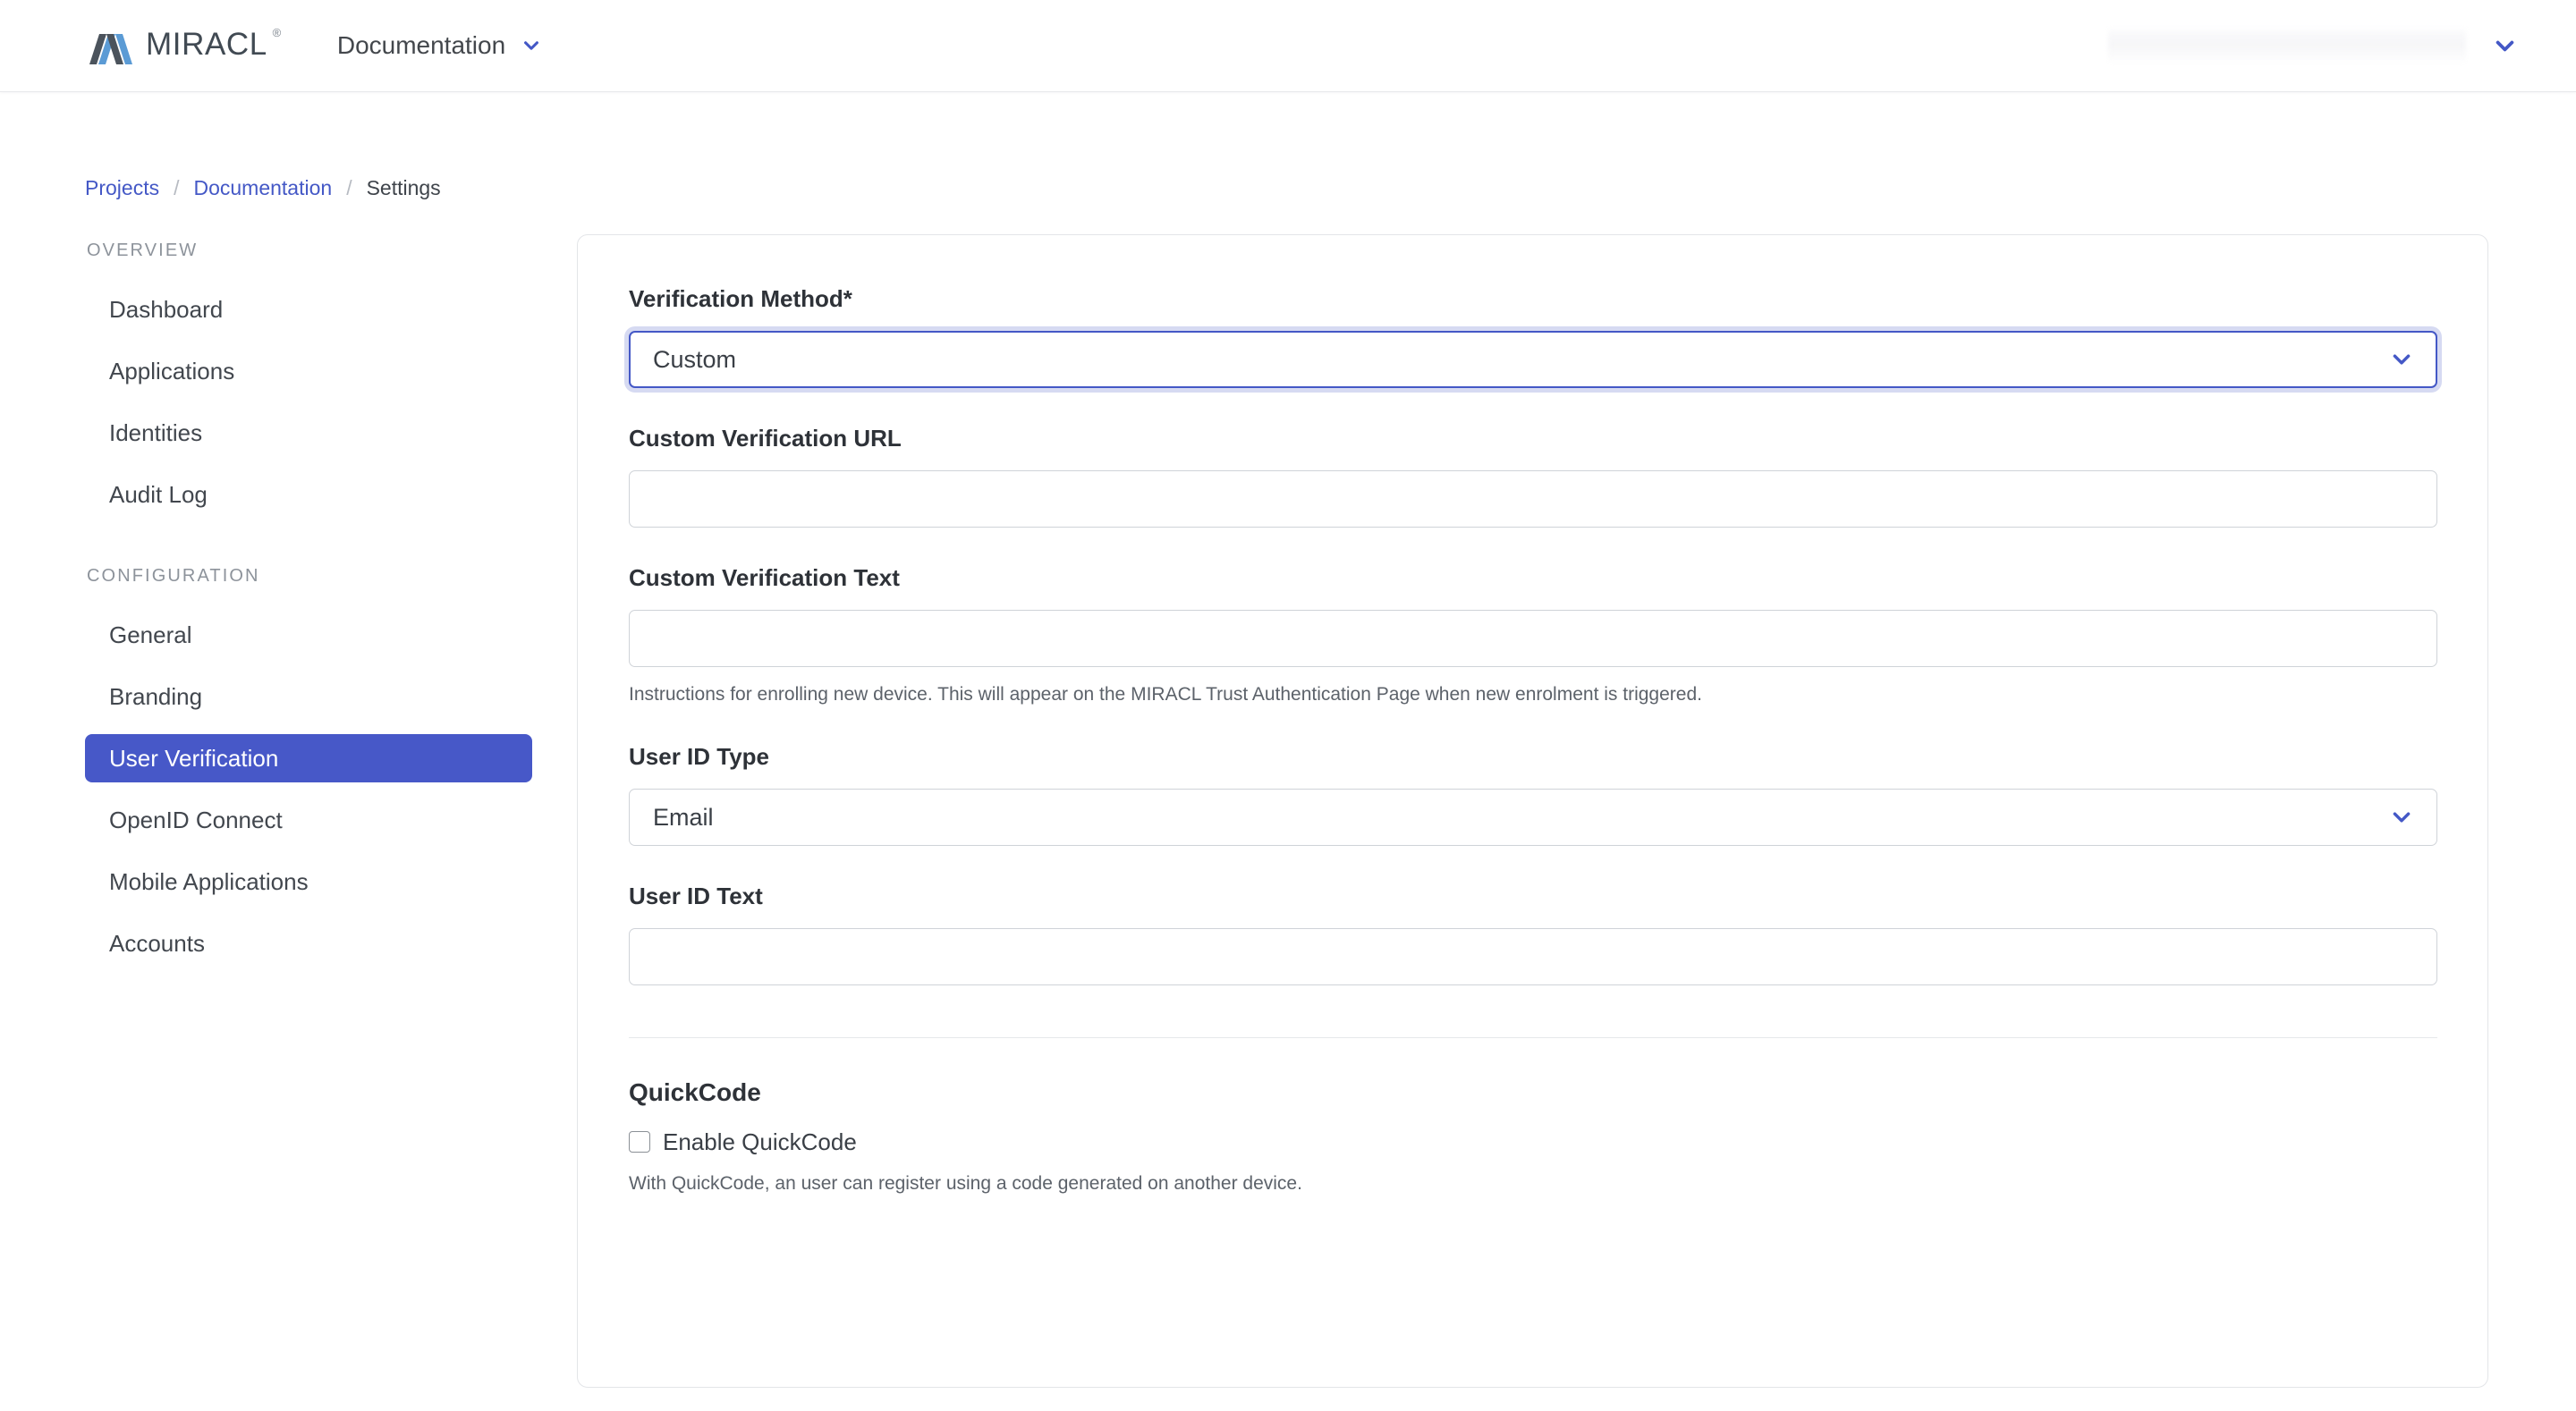  I want to click on sidebar-item-audit-log: Audit Log, so click(311, 495).